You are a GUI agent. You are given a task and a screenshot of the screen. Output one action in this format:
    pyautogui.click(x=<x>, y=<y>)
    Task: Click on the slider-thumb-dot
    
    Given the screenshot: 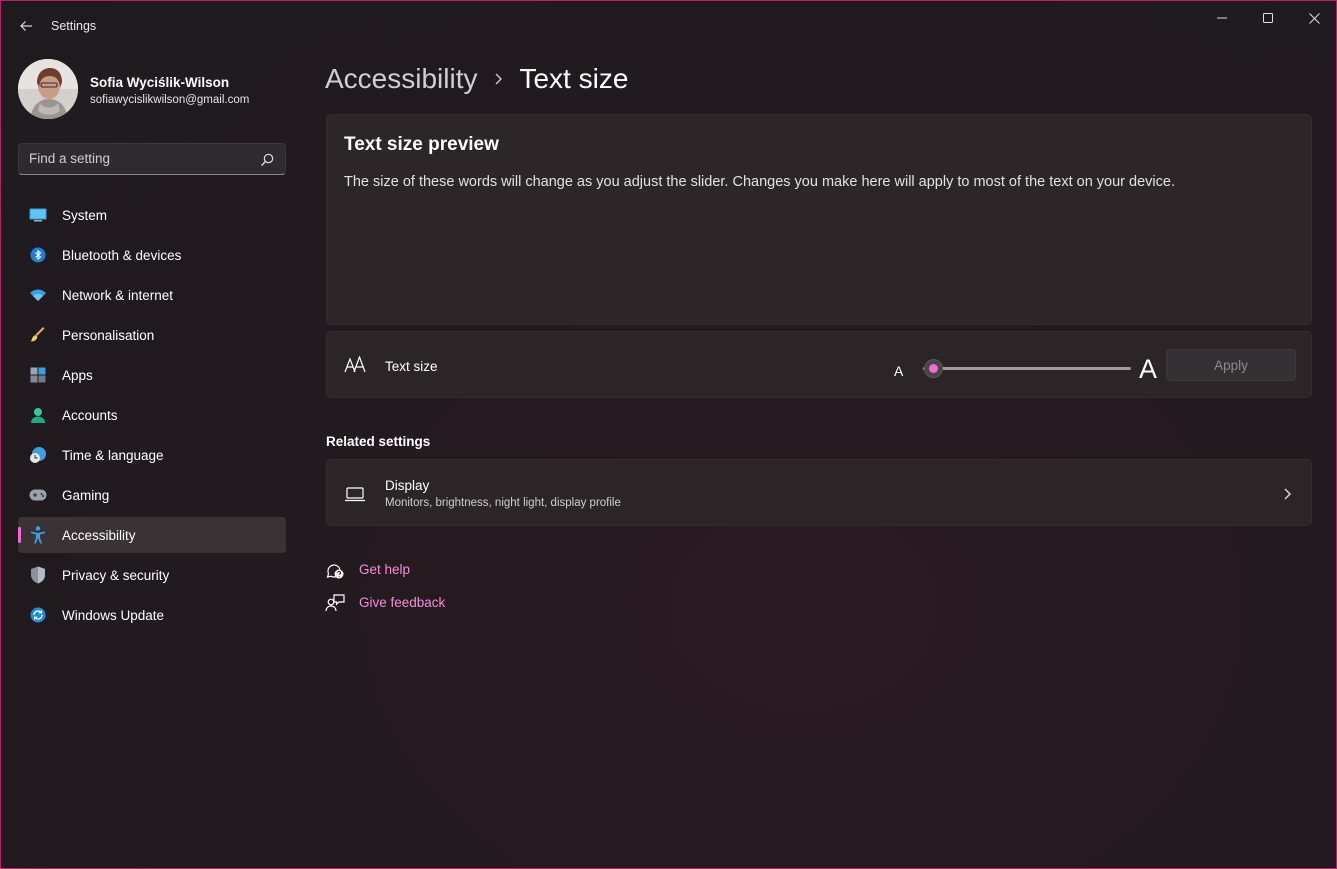 What is the action you would take?
    pyautogui.click(x=933, y=368)
    